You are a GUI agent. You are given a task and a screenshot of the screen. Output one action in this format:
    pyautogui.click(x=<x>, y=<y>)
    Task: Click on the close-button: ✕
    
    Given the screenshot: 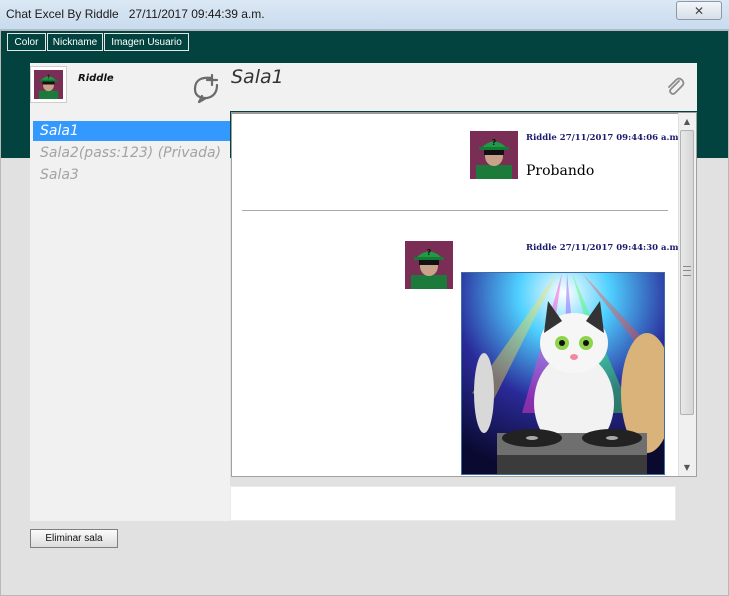 What is the action you would take?
    pyautogui.click(x=699, y=10)
    